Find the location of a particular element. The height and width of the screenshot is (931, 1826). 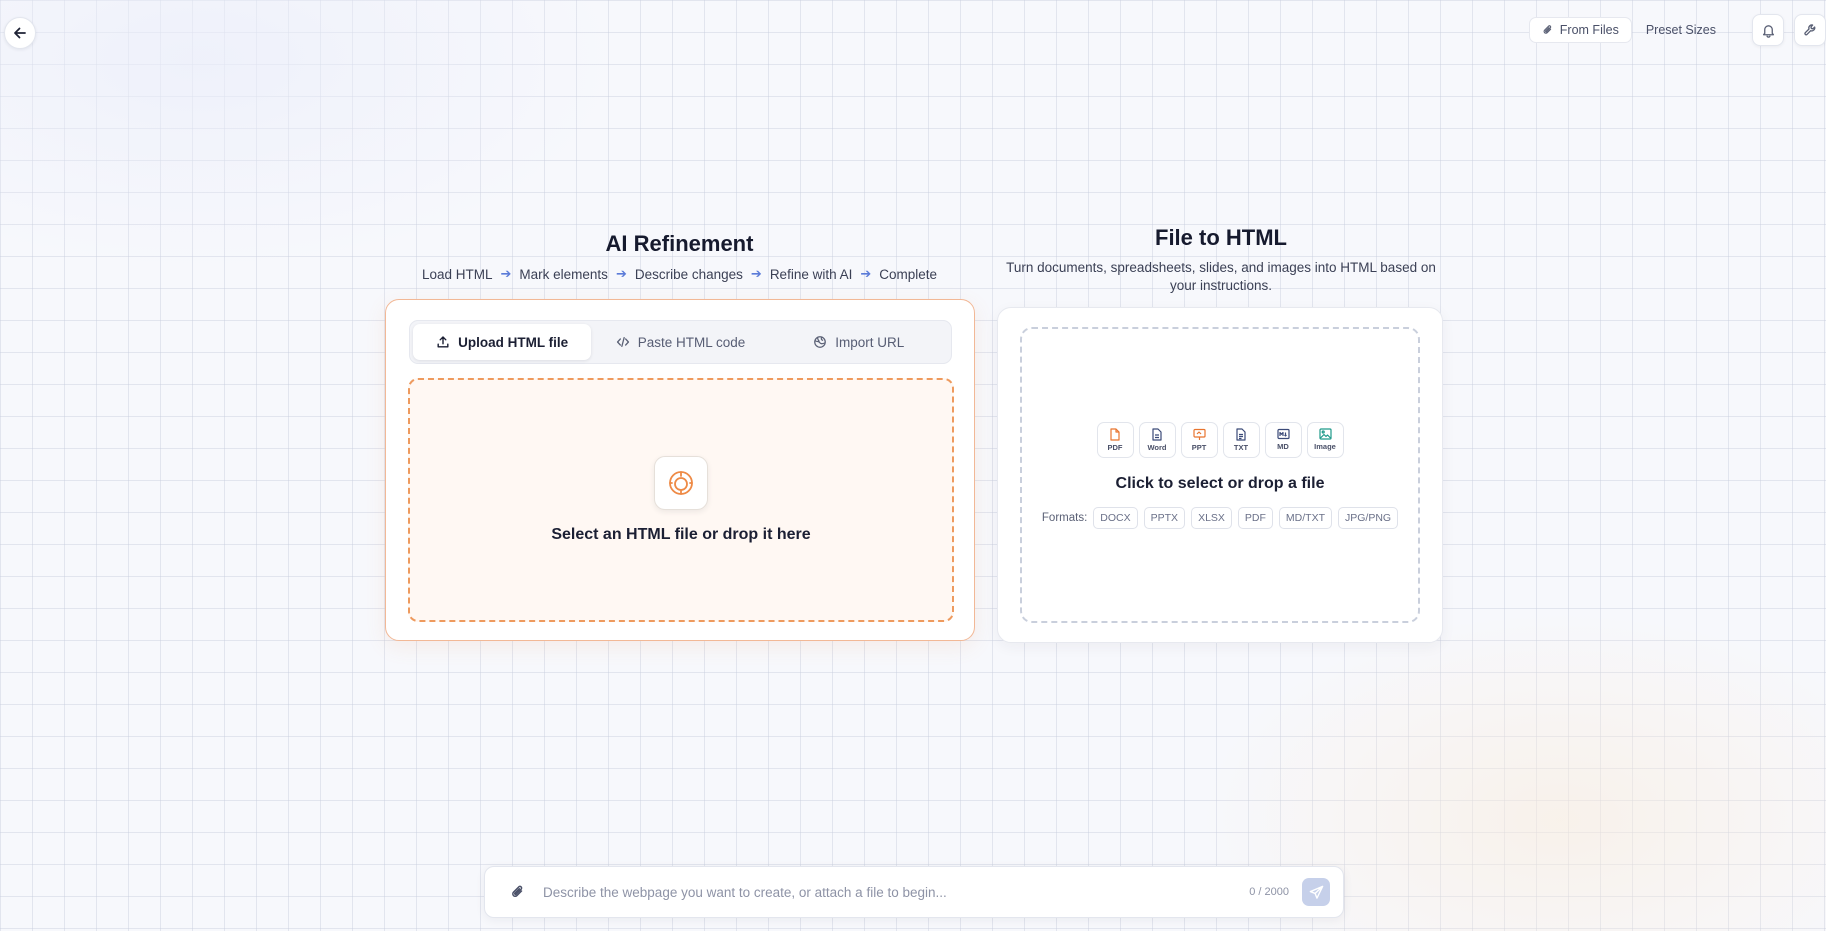

html-file-dropzone: Select an HTML file or drop it here is located at coordinates (681, 500).